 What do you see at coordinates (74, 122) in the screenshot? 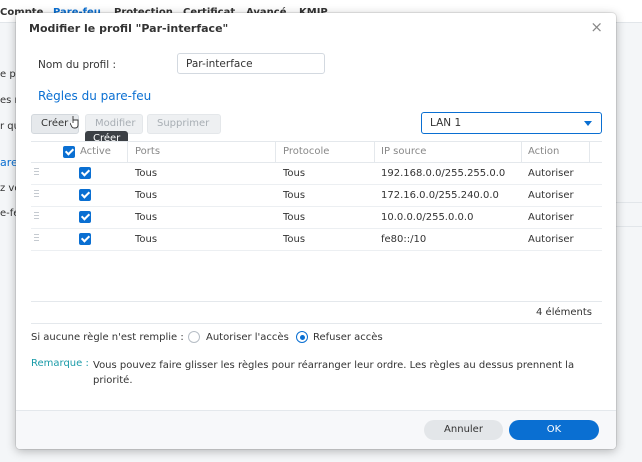
I see `hand-cursor-icon` at bounding box center [74, 122].